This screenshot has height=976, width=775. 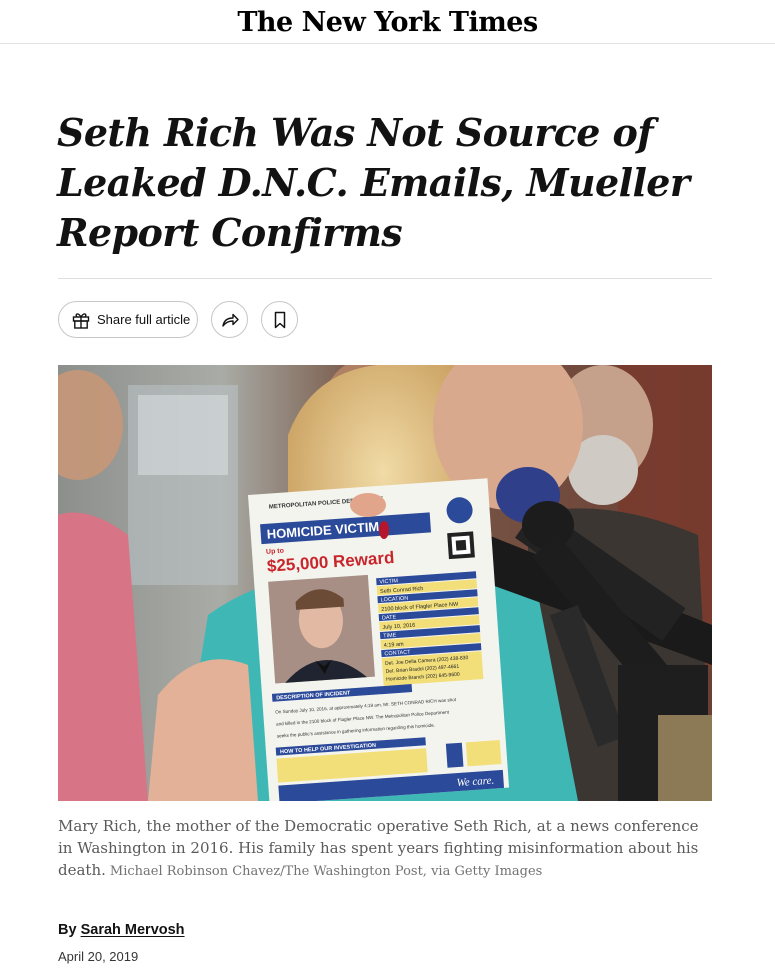 I want to click on forward-arrow-icon, so click(x=230, y=320).